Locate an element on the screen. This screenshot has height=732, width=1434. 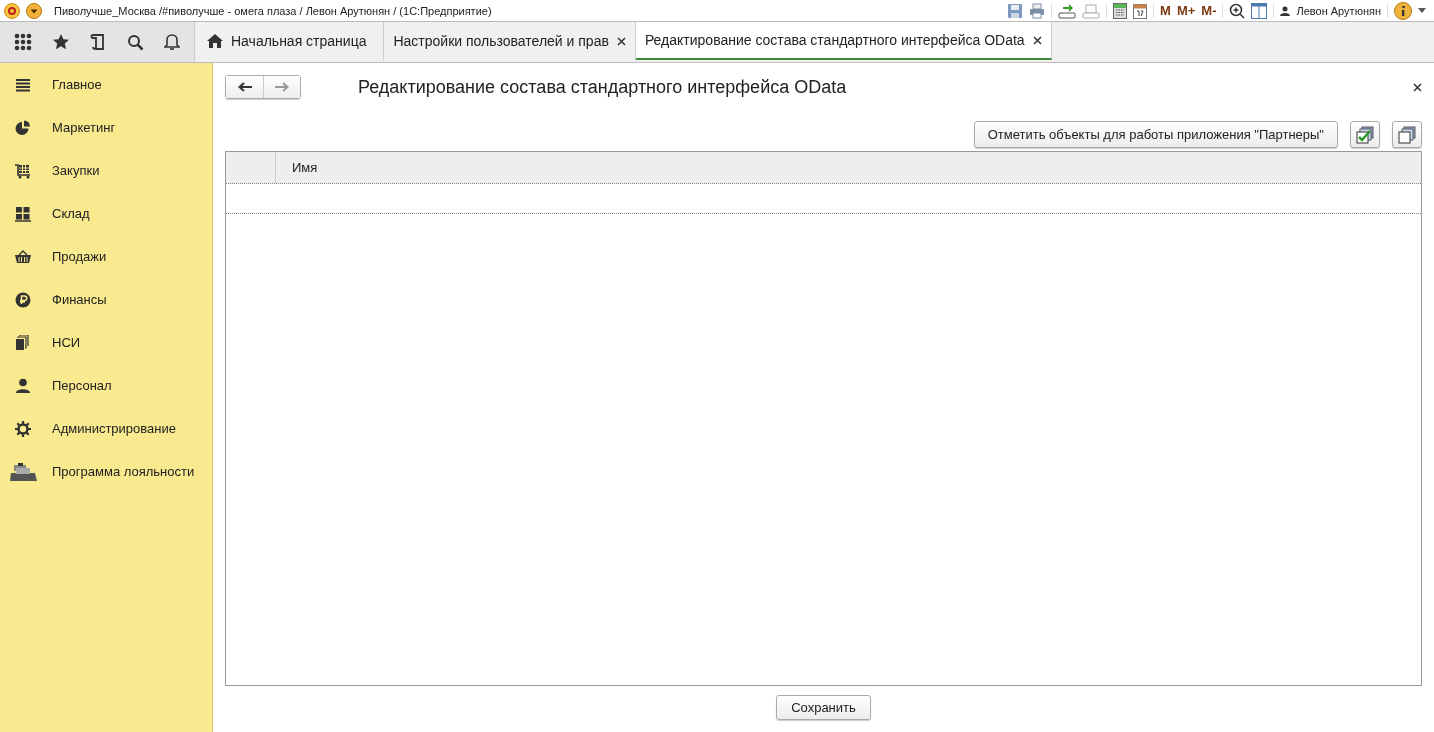
user-name: Левон Арутюнян is located at coordinates (1338, 10).